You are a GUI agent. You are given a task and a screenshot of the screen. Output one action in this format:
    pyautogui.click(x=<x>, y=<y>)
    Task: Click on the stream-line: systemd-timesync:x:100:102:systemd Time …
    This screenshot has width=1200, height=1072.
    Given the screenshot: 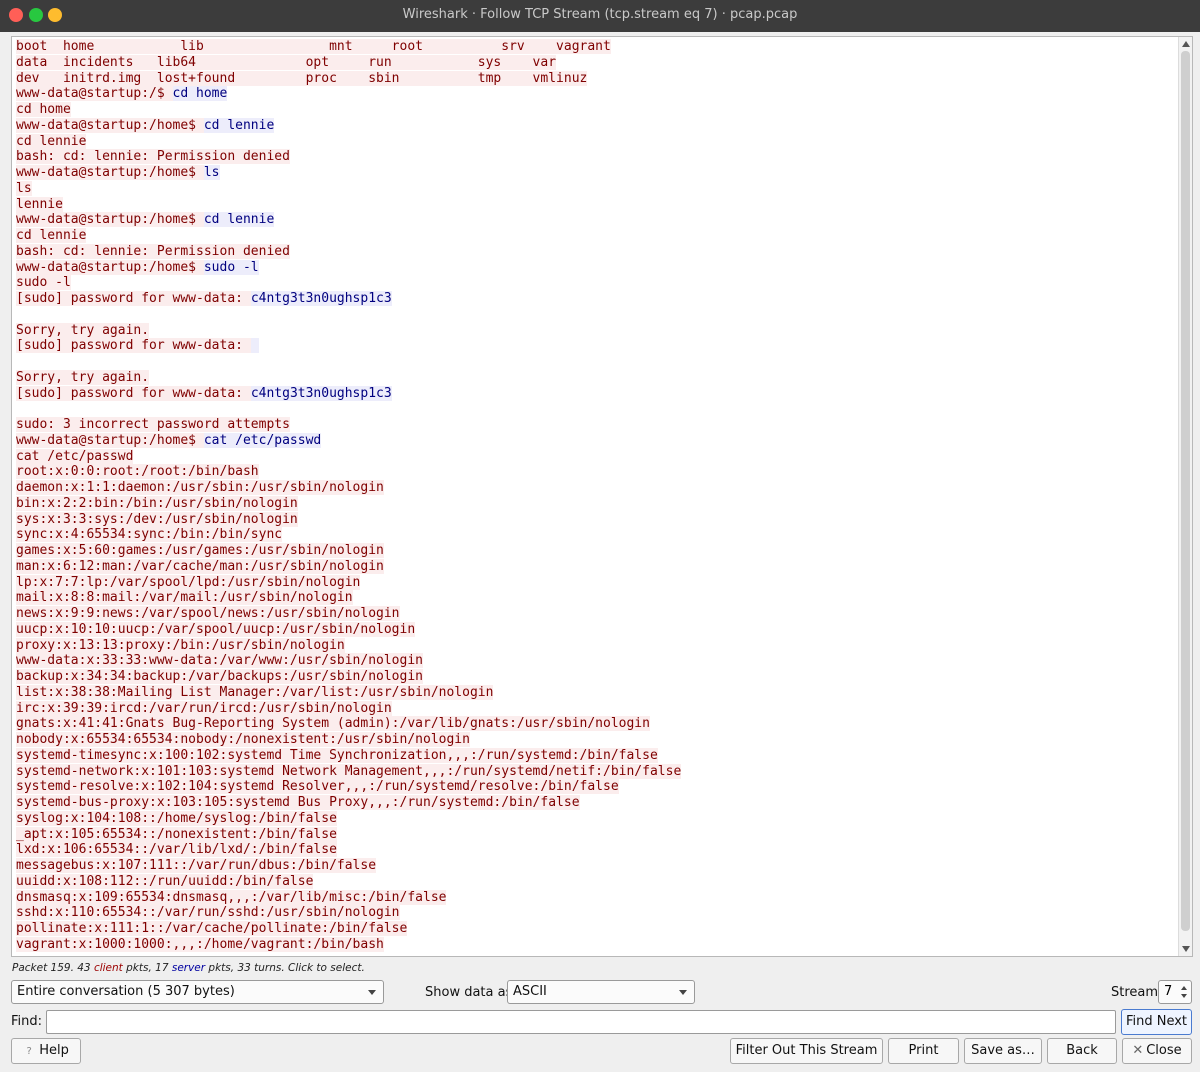 What is the action you would take?
    pyautogui.click(x=596, y=755)
    